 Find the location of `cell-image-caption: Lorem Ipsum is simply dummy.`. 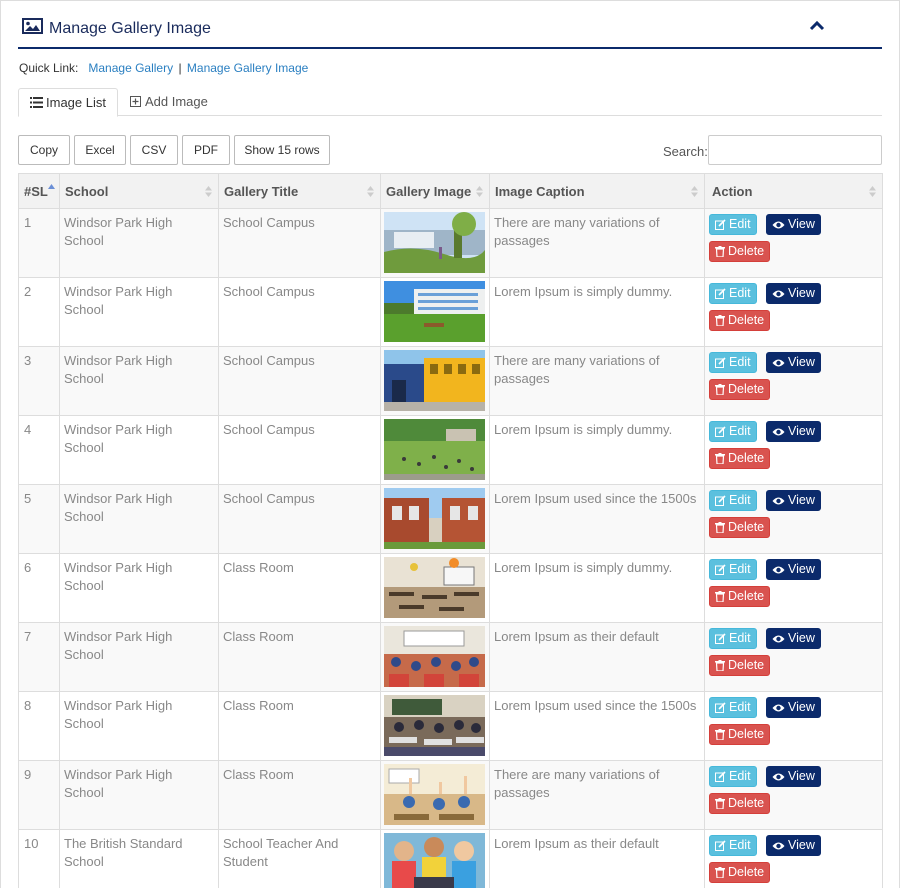

cell-image-caption: Lorem Ipsum is simply dummy. is located at coordinates (597, 450).